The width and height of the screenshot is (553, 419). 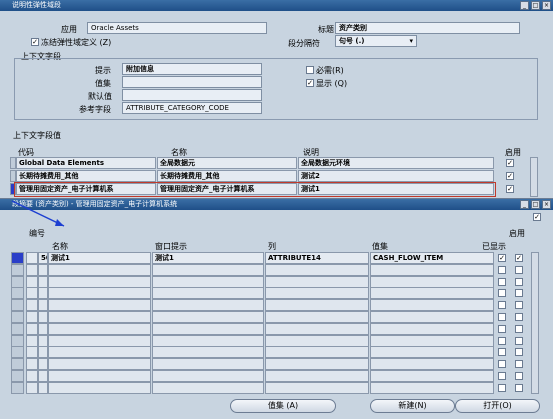 I want to click on row-desc: 全局数据元环境, so click(x=396, y=163).